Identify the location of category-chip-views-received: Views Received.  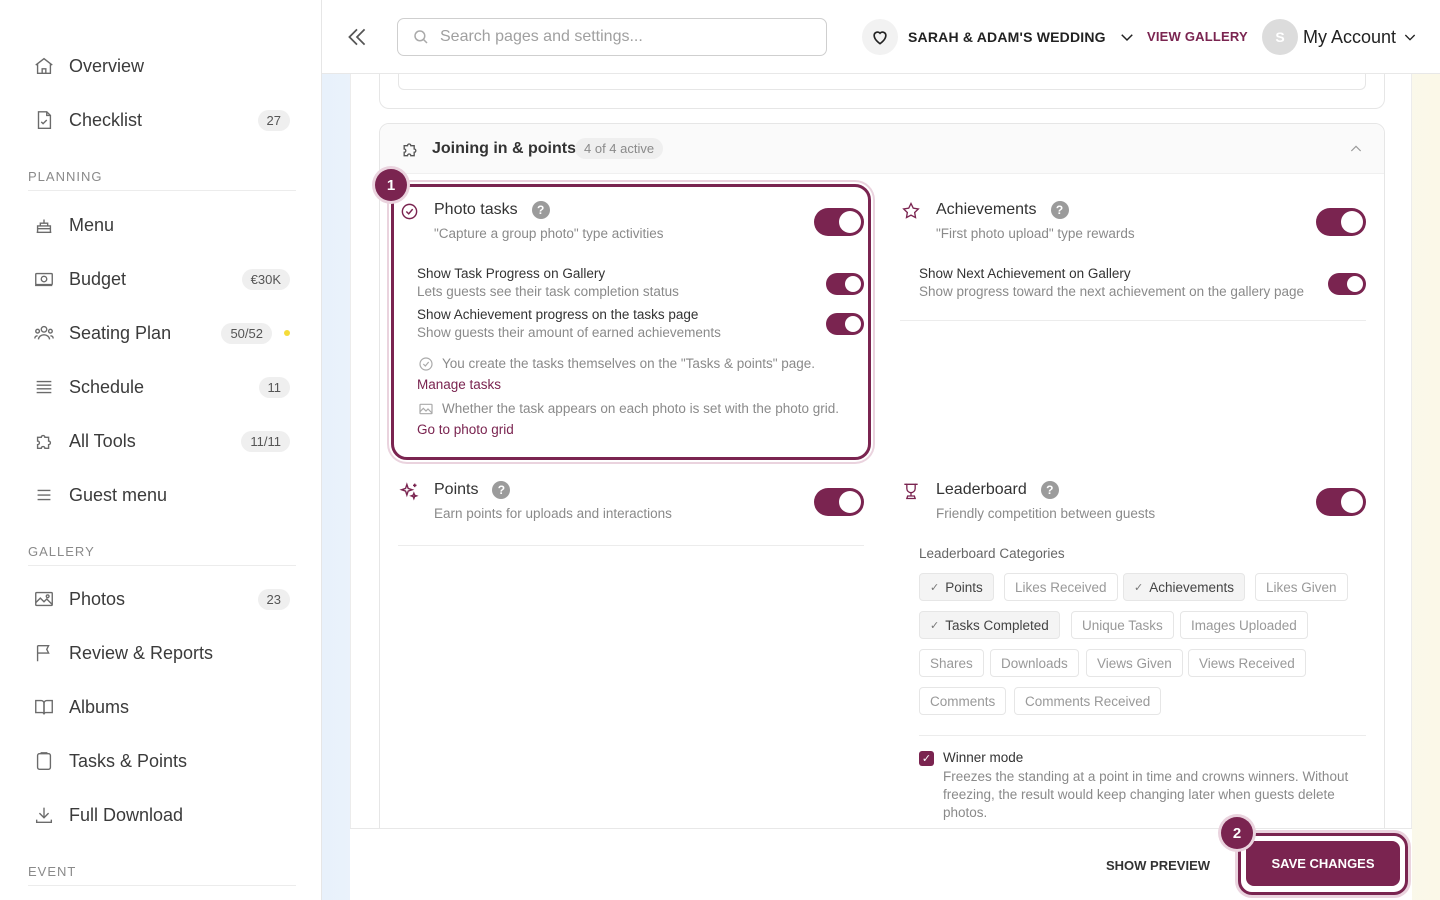
(1247, 663).